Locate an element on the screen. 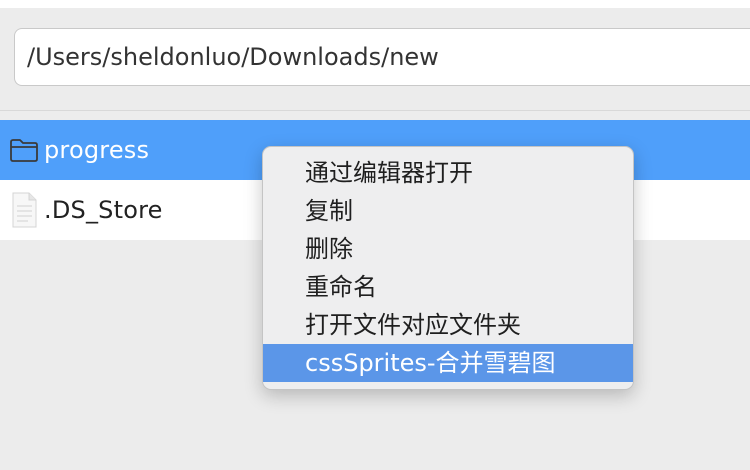 The width and height of the screenshot is (750, 470). document-icon is located at coordinates (24, 210).